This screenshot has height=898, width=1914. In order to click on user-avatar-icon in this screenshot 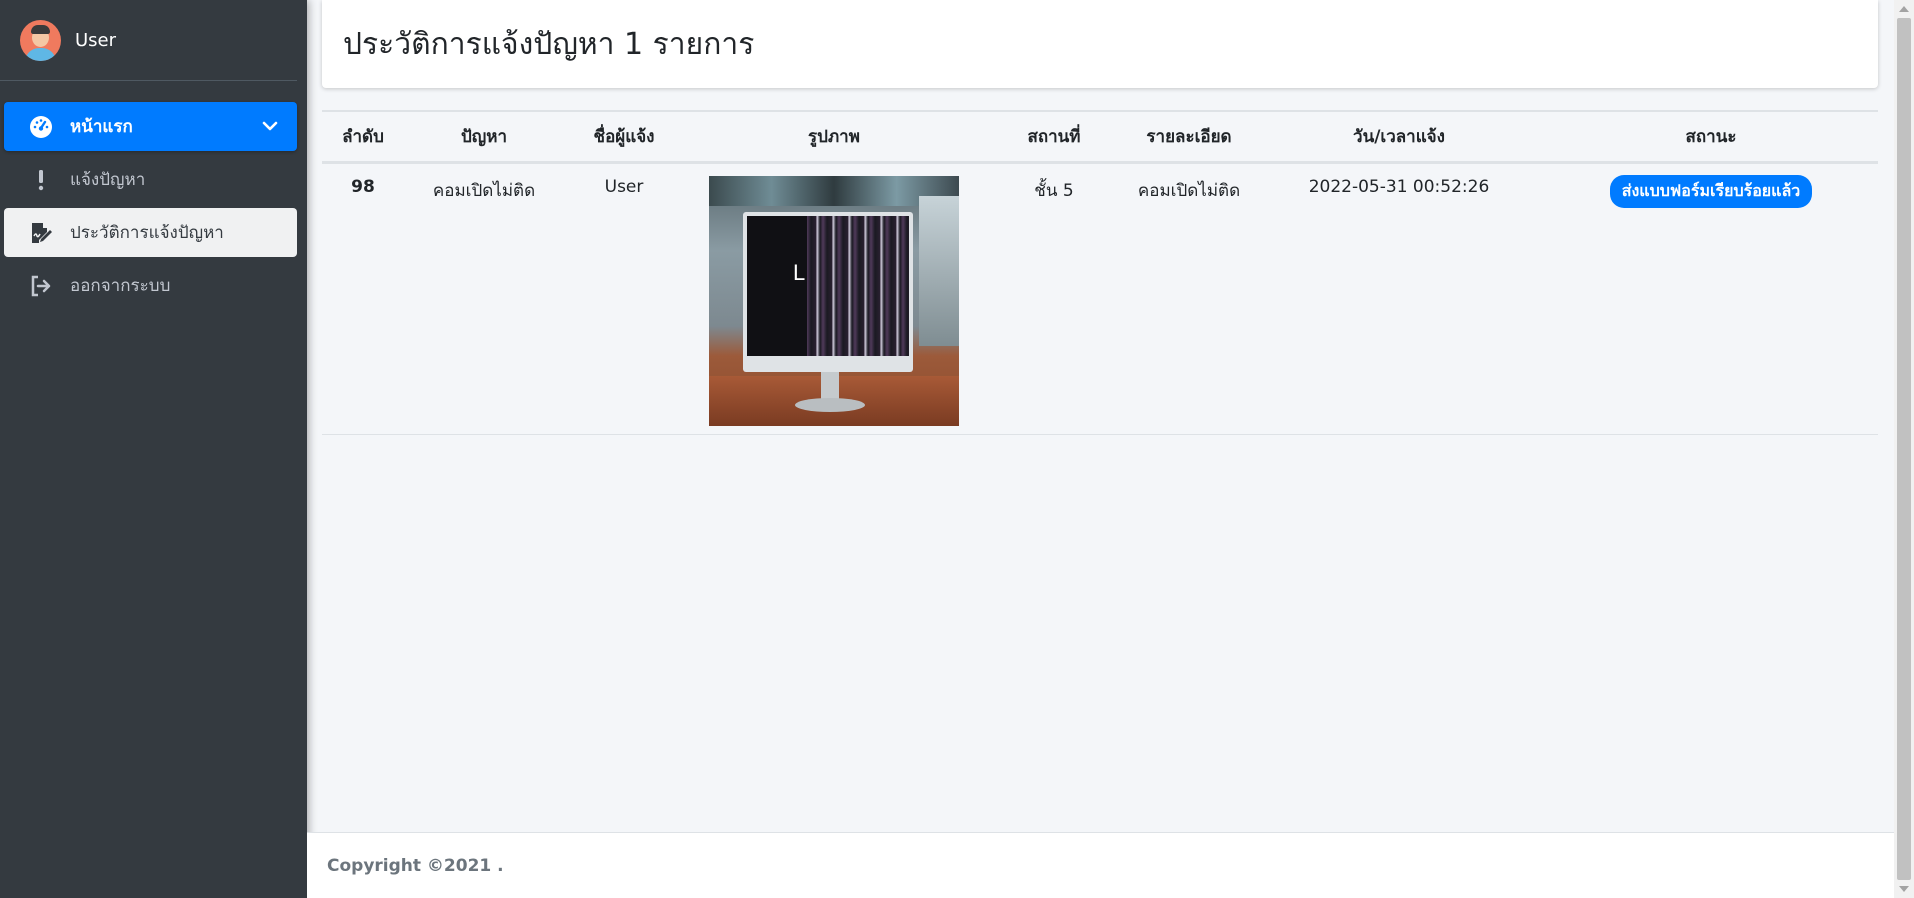, I will do `click(40, 40)`.